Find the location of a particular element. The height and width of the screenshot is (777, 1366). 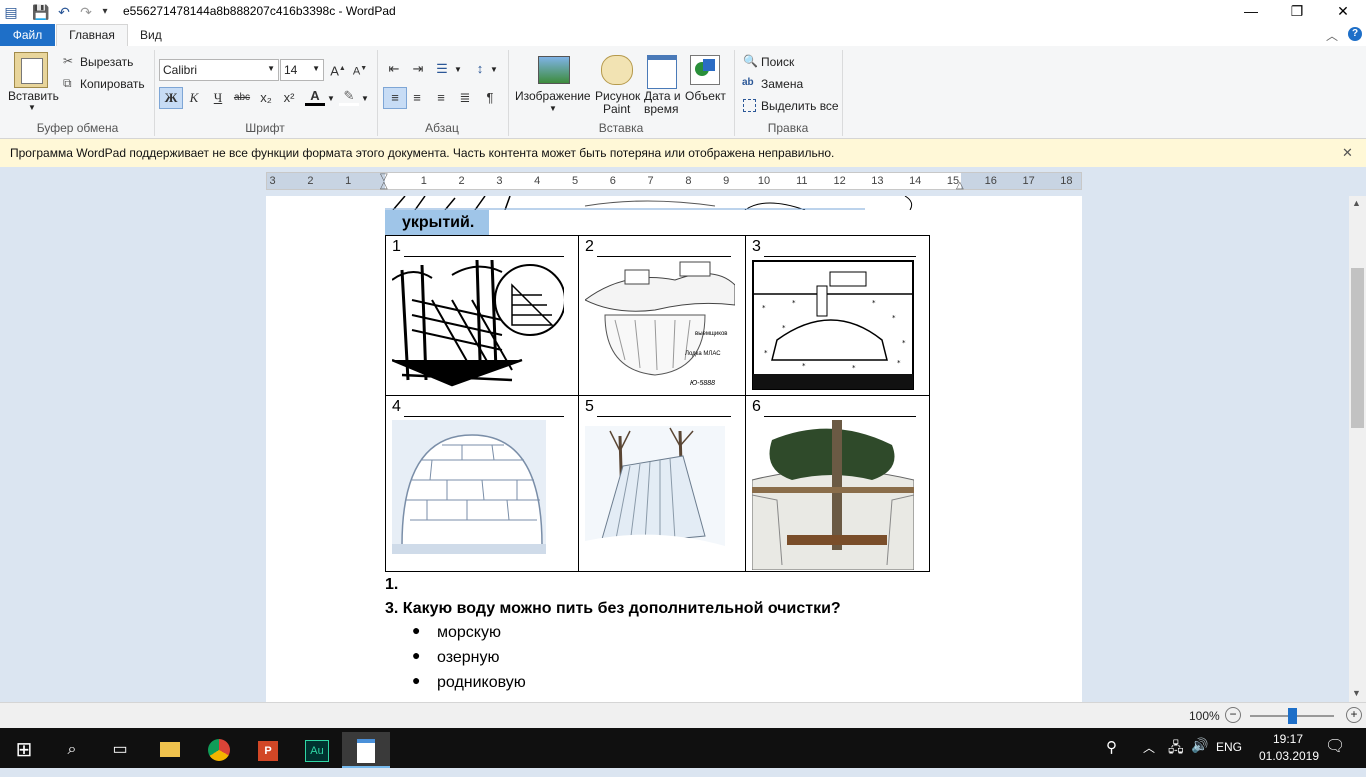

ruler-number: 1 is located at coordinates (348, 181).